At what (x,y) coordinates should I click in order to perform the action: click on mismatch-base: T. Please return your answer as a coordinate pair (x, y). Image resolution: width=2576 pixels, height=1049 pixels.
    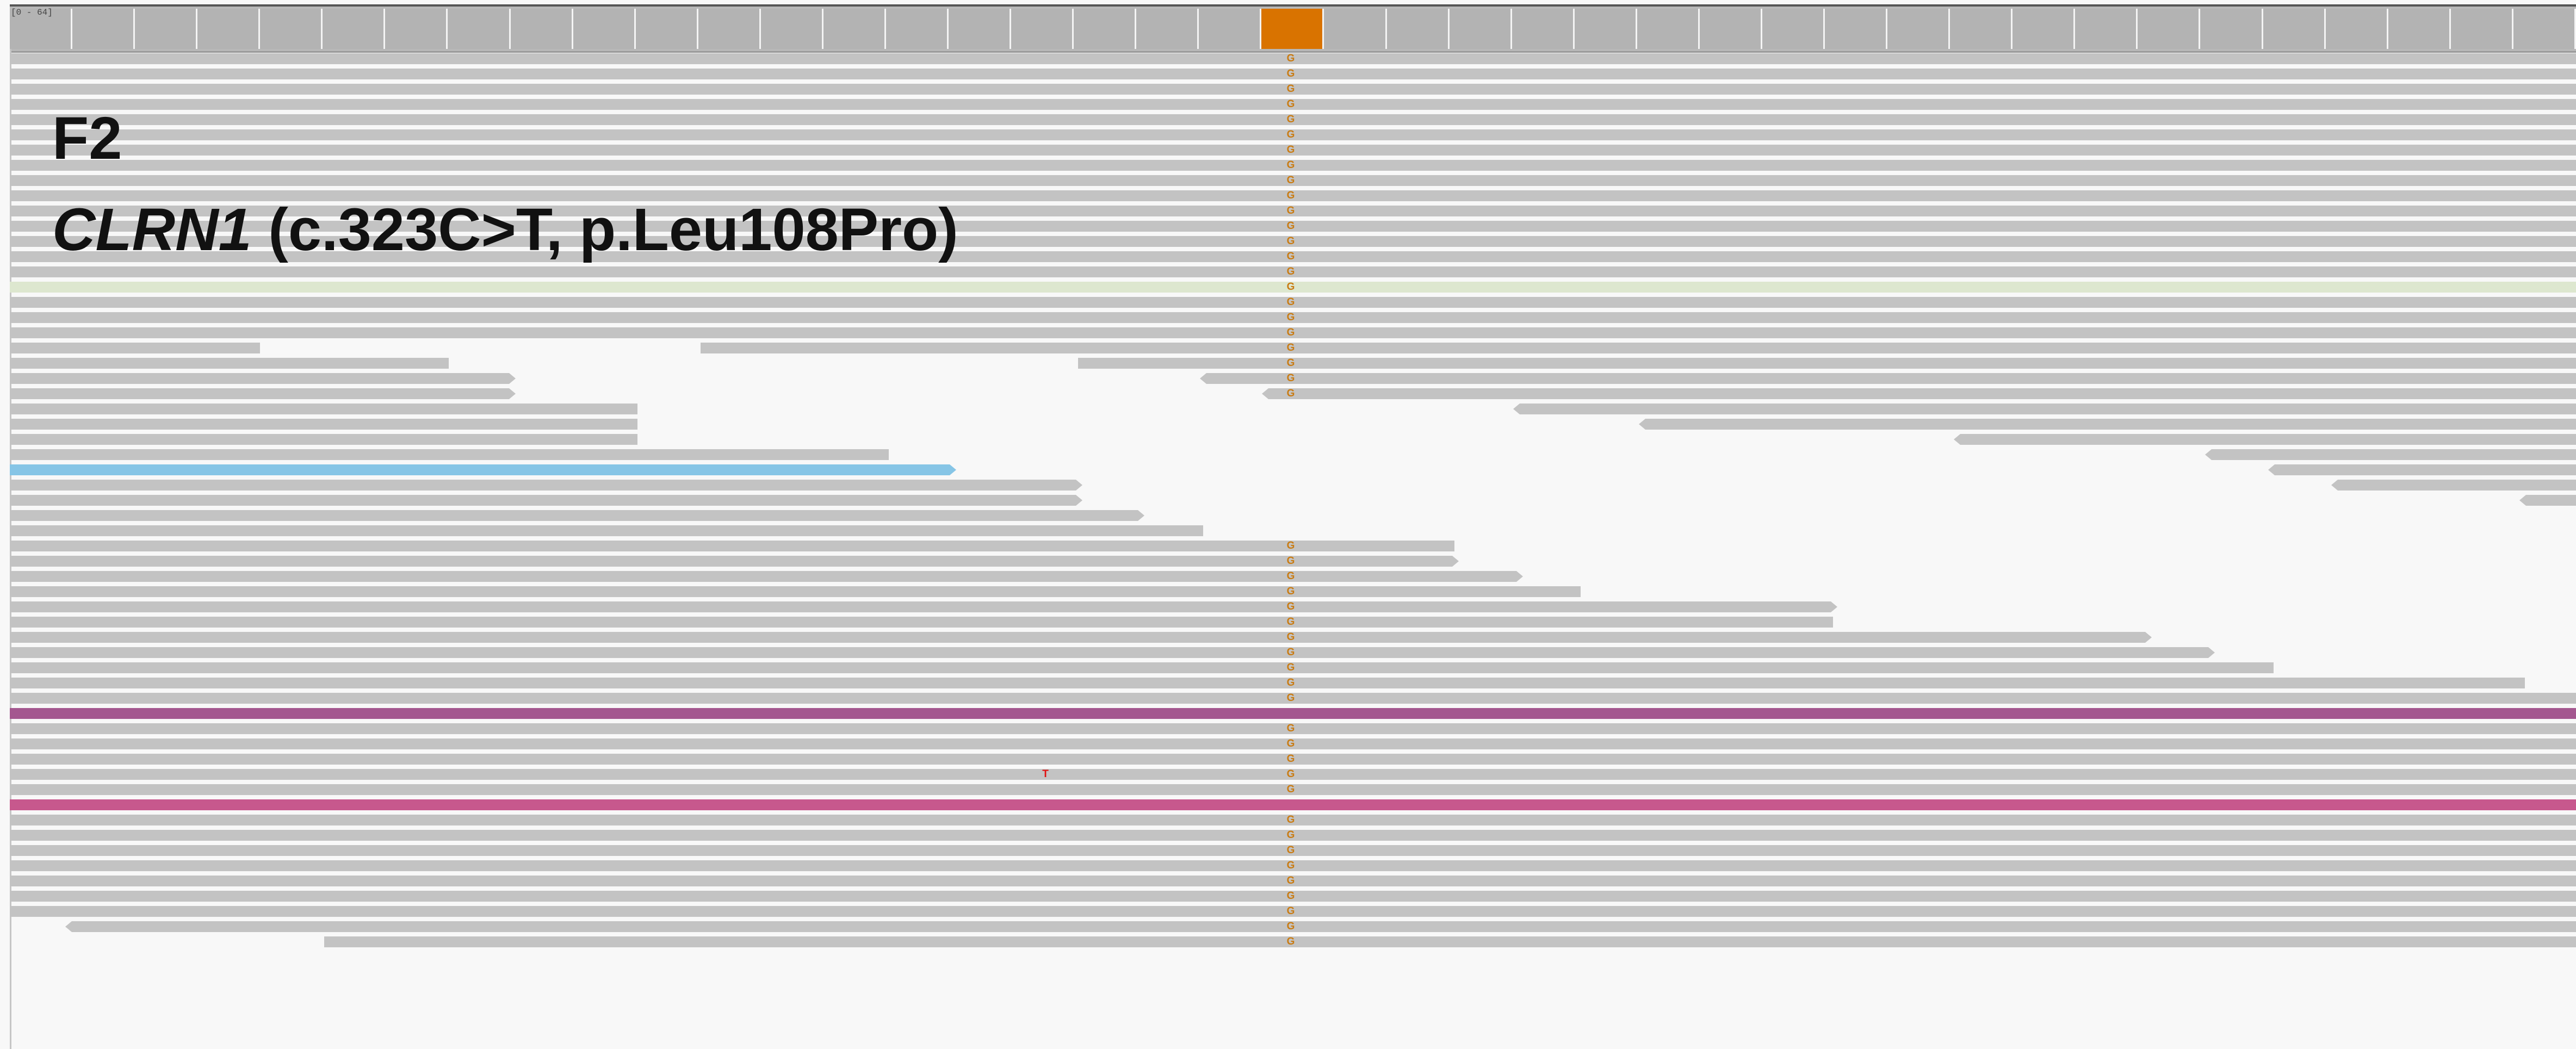
    Looking at the image, I should click on (1045, 774).